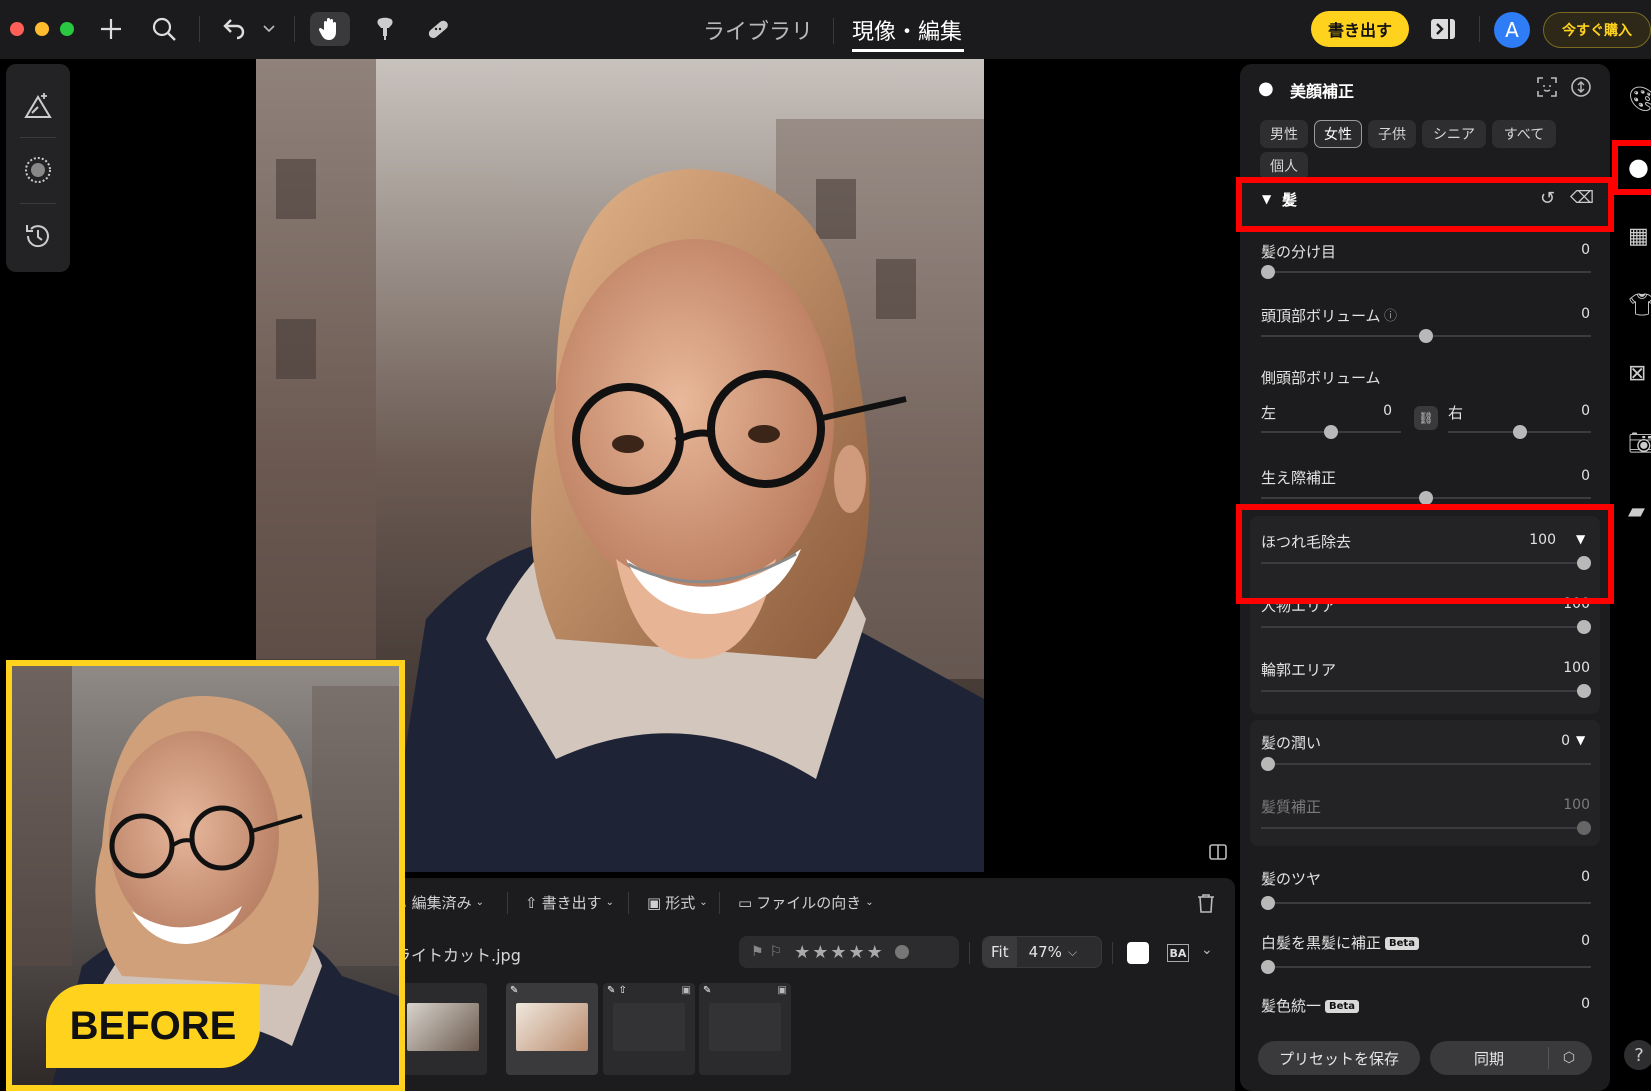 Image resolution: width=1651 pixels, height=1091 pixels. What do you see at coordinates (552, 1029) in the screenshot?
I see `filmstrip-thumbnail: ✎` at bounding box center [552, 1029].